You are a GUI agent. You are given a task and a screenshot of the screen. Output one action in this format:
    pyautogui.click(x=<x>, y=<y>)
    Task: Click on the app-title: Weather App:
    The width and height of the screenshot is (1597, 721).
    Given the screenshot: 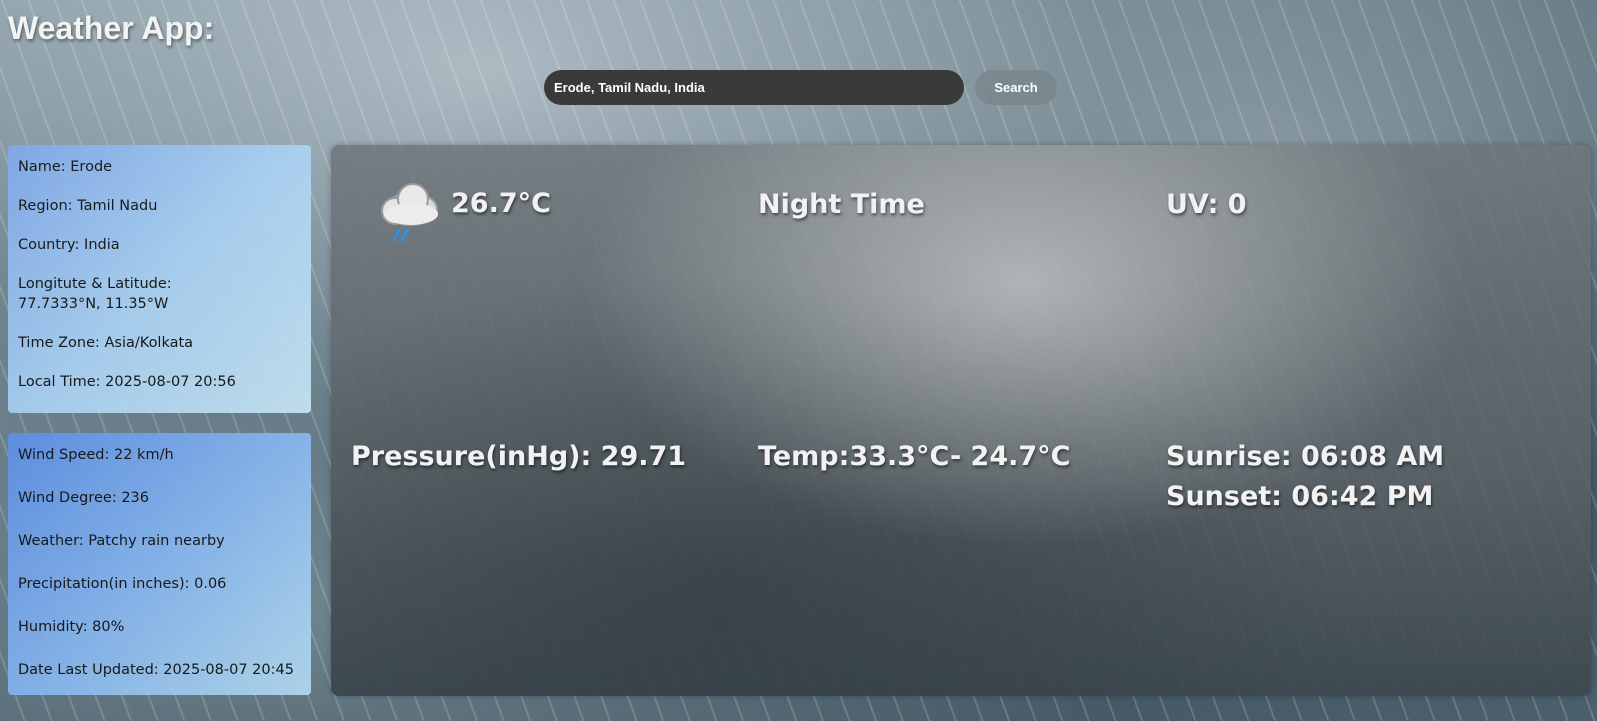 What is the action you would take?
    pyautogui.click(x=111, y=28)
    